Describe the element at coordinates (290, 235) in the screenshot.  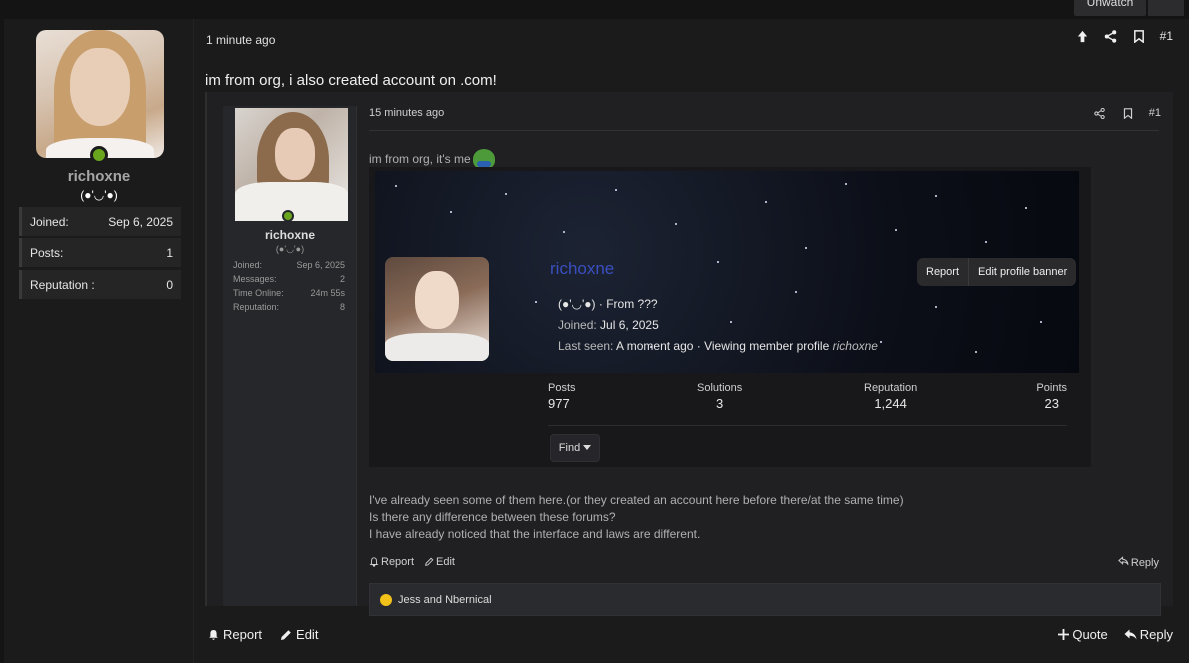
I see `quoted-username: richoxne` at that location.